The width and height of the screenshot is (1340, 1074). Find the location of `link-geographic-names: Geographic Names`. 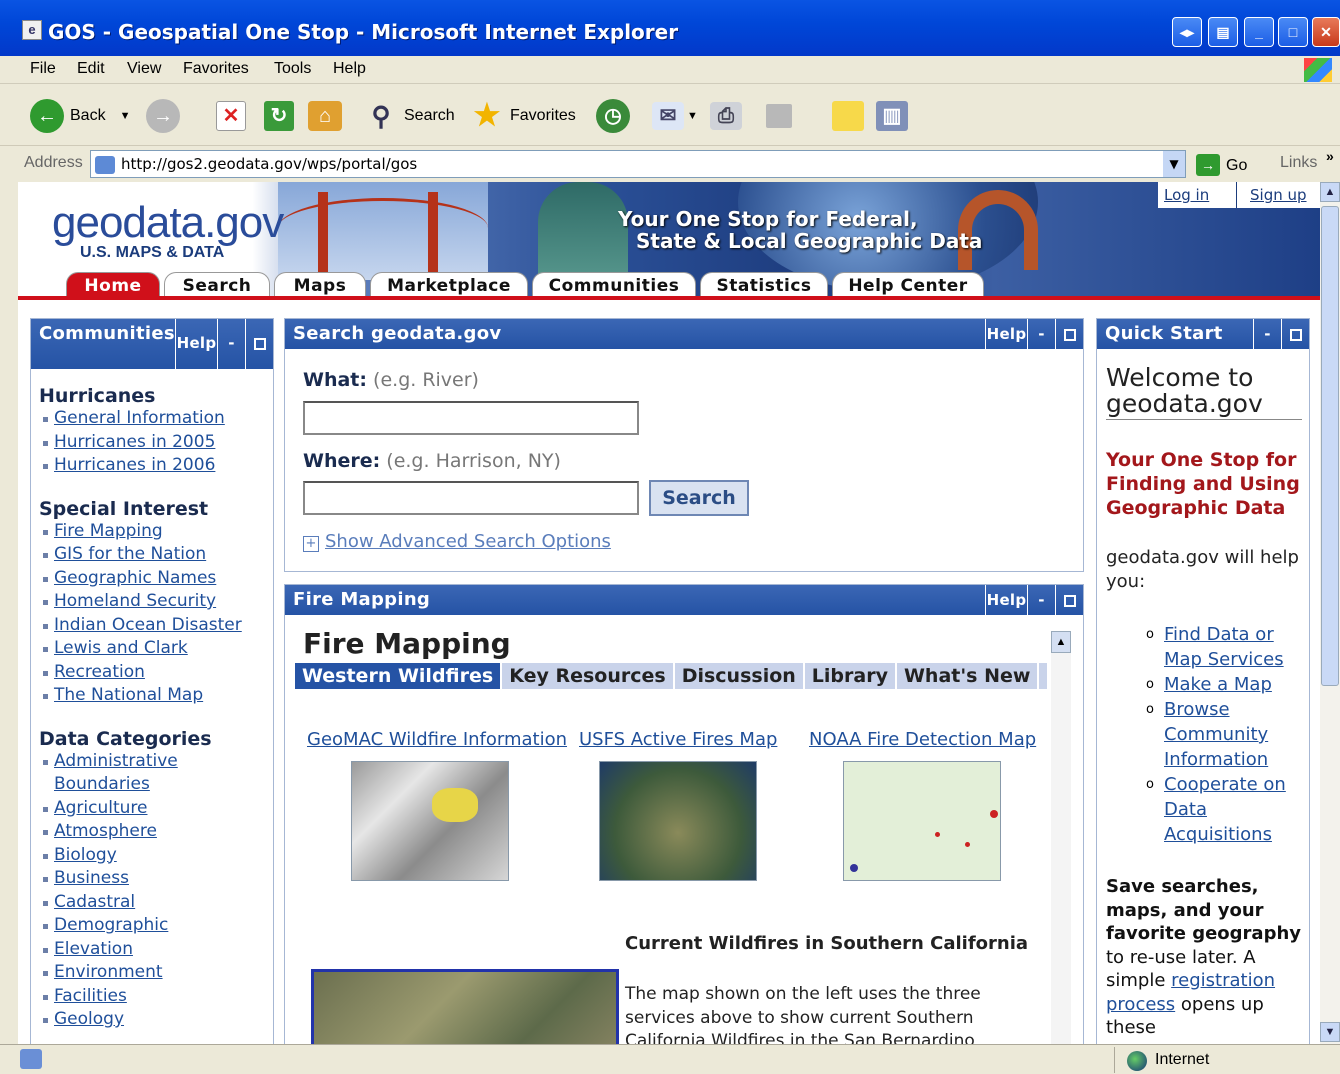

link-geographic-names: Geographic Names is located at coordinates (155, 579).